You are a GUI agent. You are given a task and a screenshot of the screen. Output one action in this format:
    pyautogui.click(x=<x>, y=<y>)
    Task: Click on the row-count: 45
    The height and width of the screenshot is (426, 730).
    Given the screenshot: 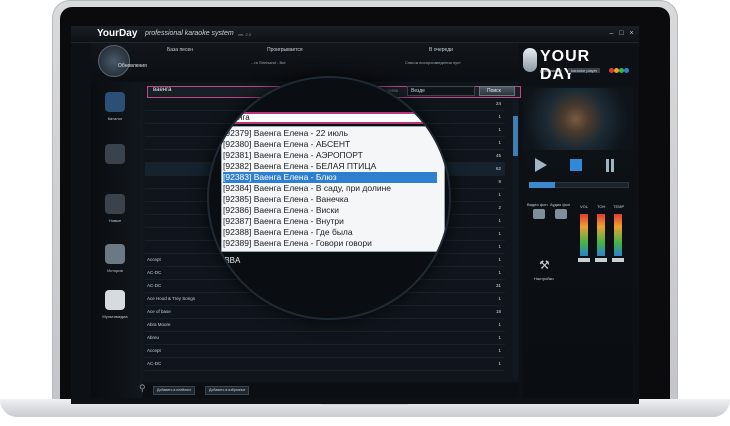 What is the action you would take?
    pyautogui.click(x=498, y=155)
    